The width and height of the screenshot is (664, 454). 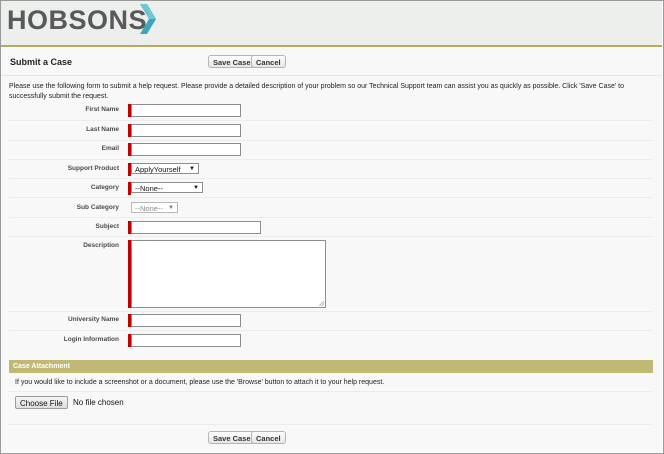 I want to click on category-value: --None--, so click(x=149, y=188).